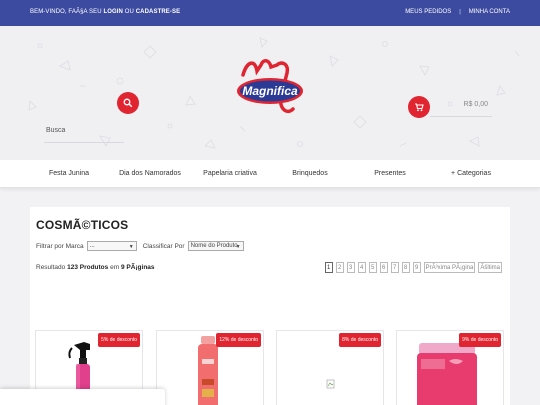 Image resolution: width=540 pixels, height=405 pixels. I want to click on my-orders-link: MEUS PEDIDOS, so click(428, 12).